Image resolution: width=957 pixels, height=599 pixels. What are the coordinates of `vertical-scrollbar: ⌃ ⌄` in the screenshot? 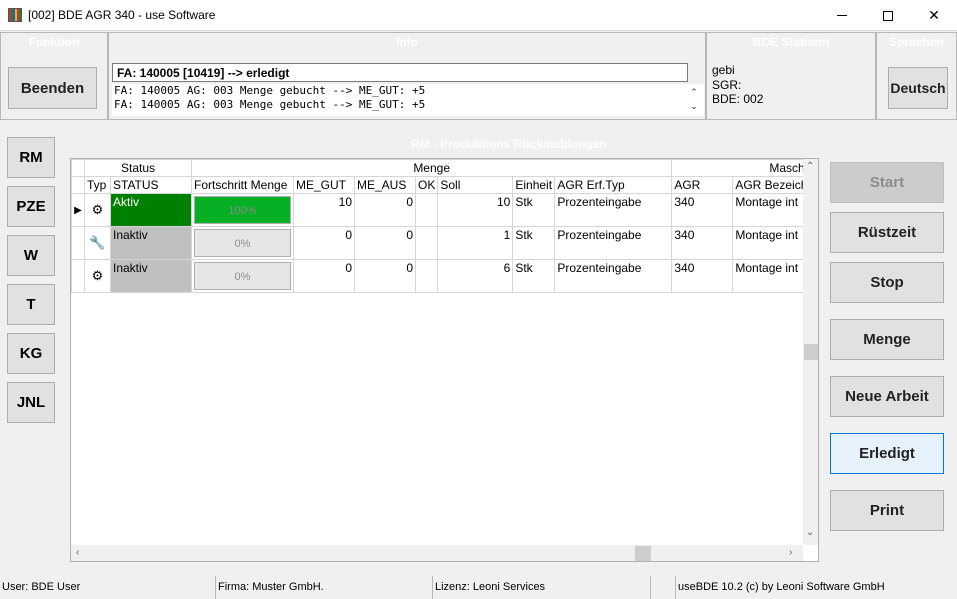 It's located at (810, 352).